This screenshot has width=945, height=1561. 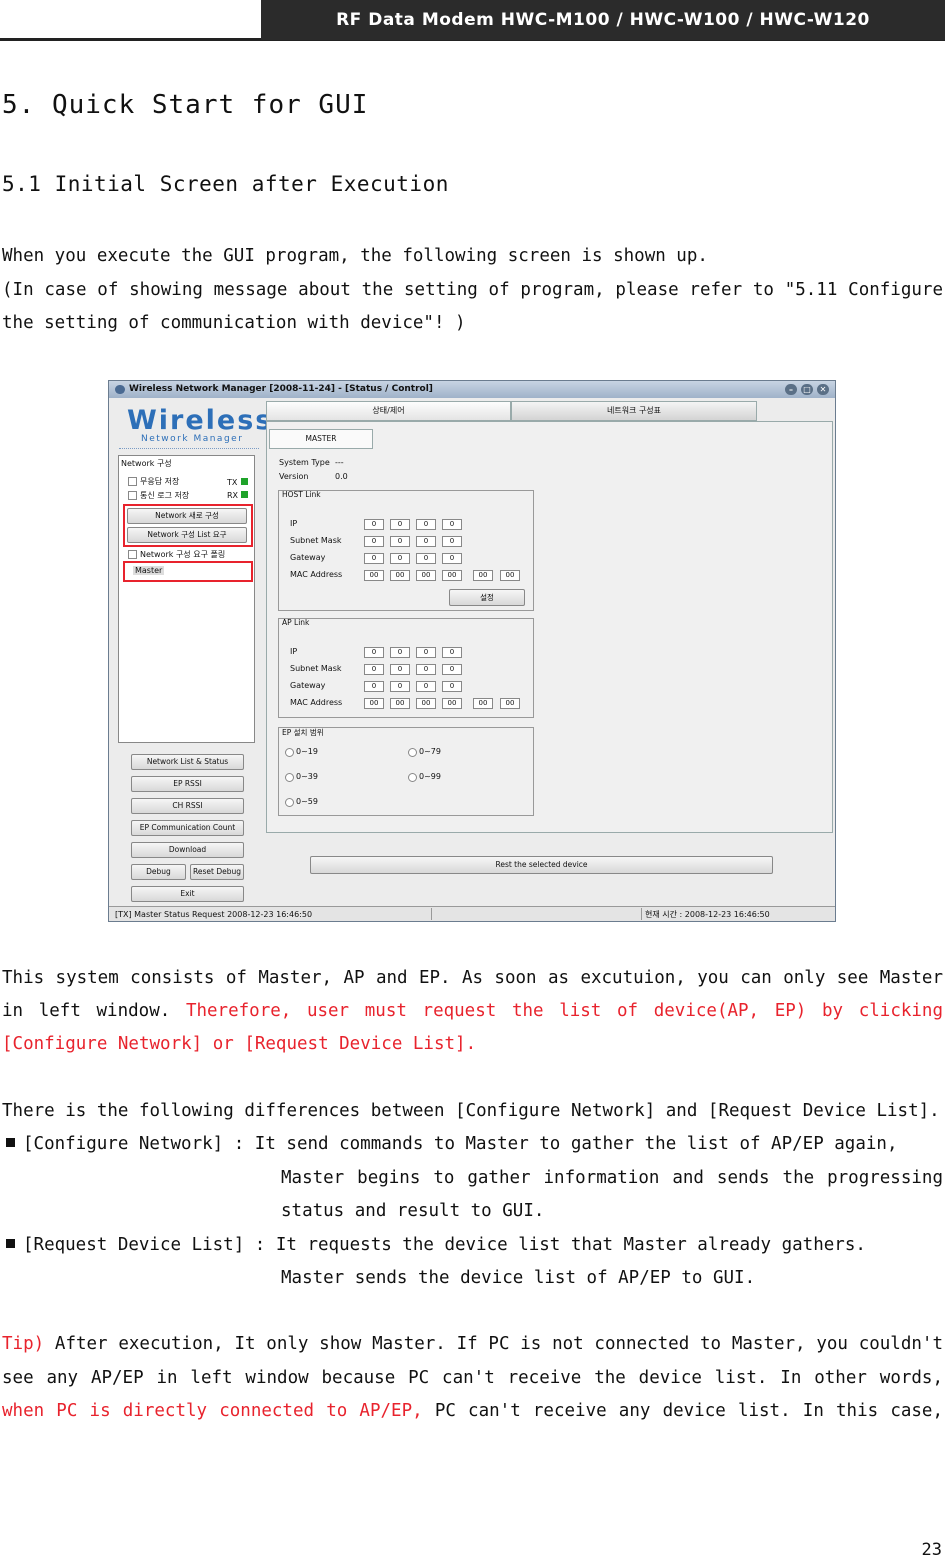 I want to click on no-response-label: 무응답 저장, so click(x=160, y=481).